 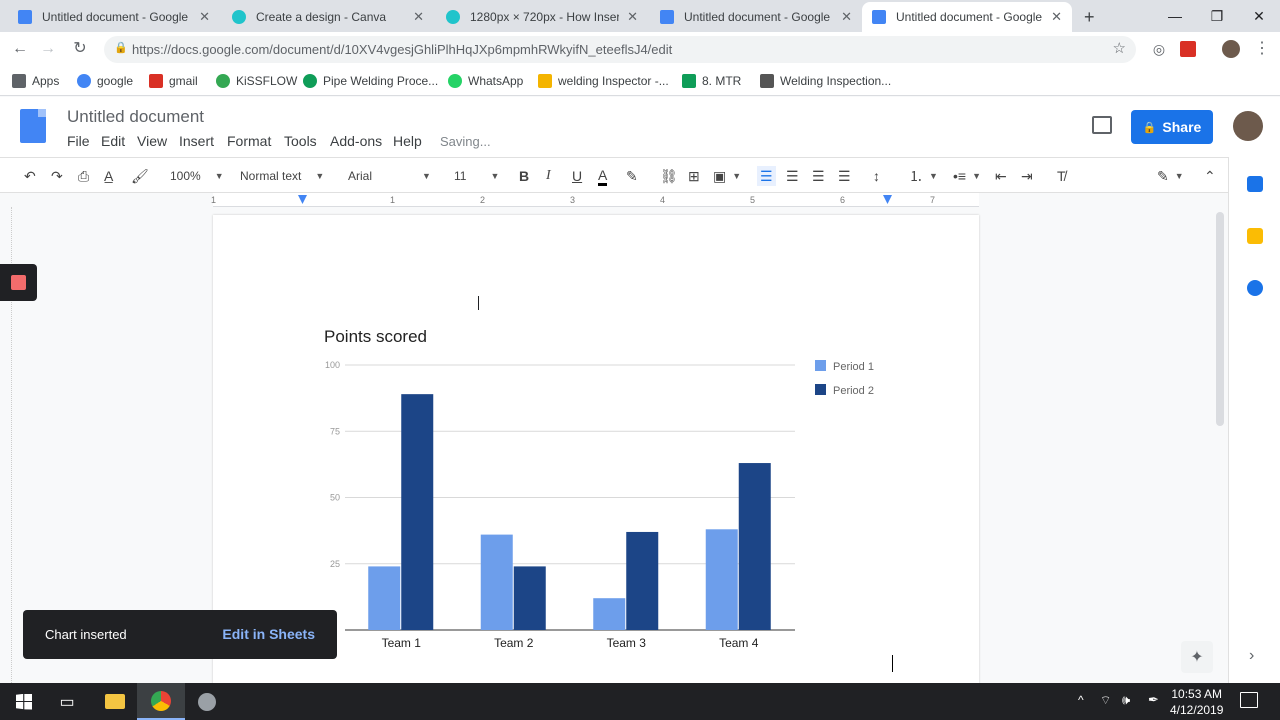 What do you see at coordinates (1255, 184) in the screenshot?
I see `calendar-icon` at bounding box center [1255, 184].